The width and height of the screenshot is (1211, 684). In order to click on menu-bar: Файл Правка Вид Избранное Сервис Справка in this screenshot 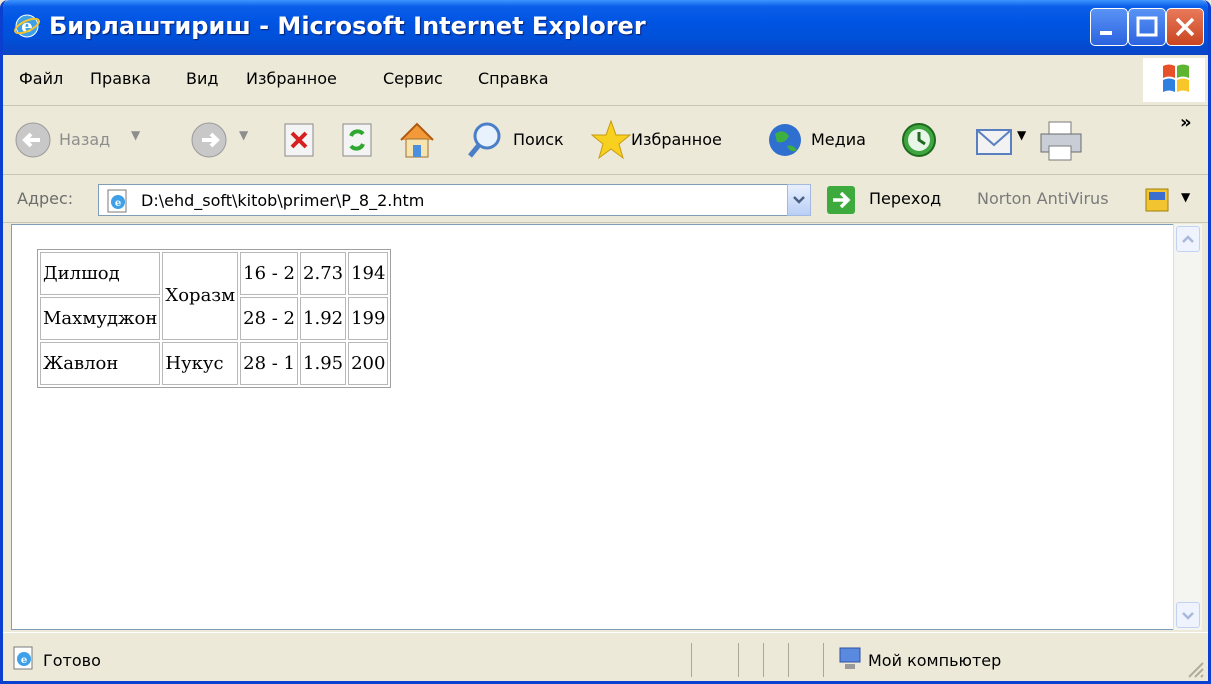, I will do `click(605, 80)`.